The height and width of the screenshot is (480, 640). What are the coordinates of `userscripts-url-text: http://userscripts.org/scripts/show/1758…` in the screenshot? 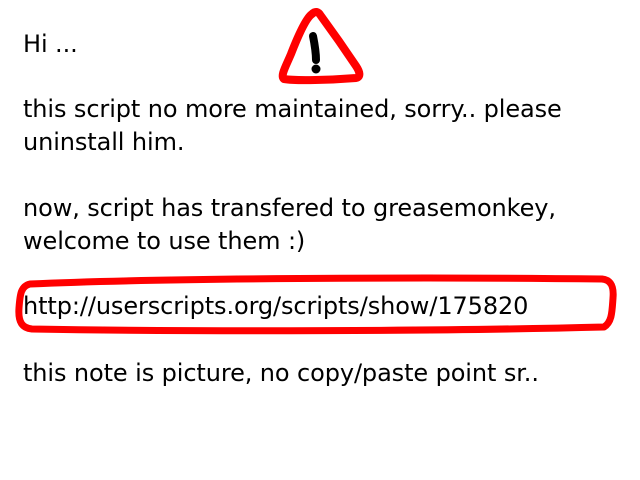 It's located at (276, 306).